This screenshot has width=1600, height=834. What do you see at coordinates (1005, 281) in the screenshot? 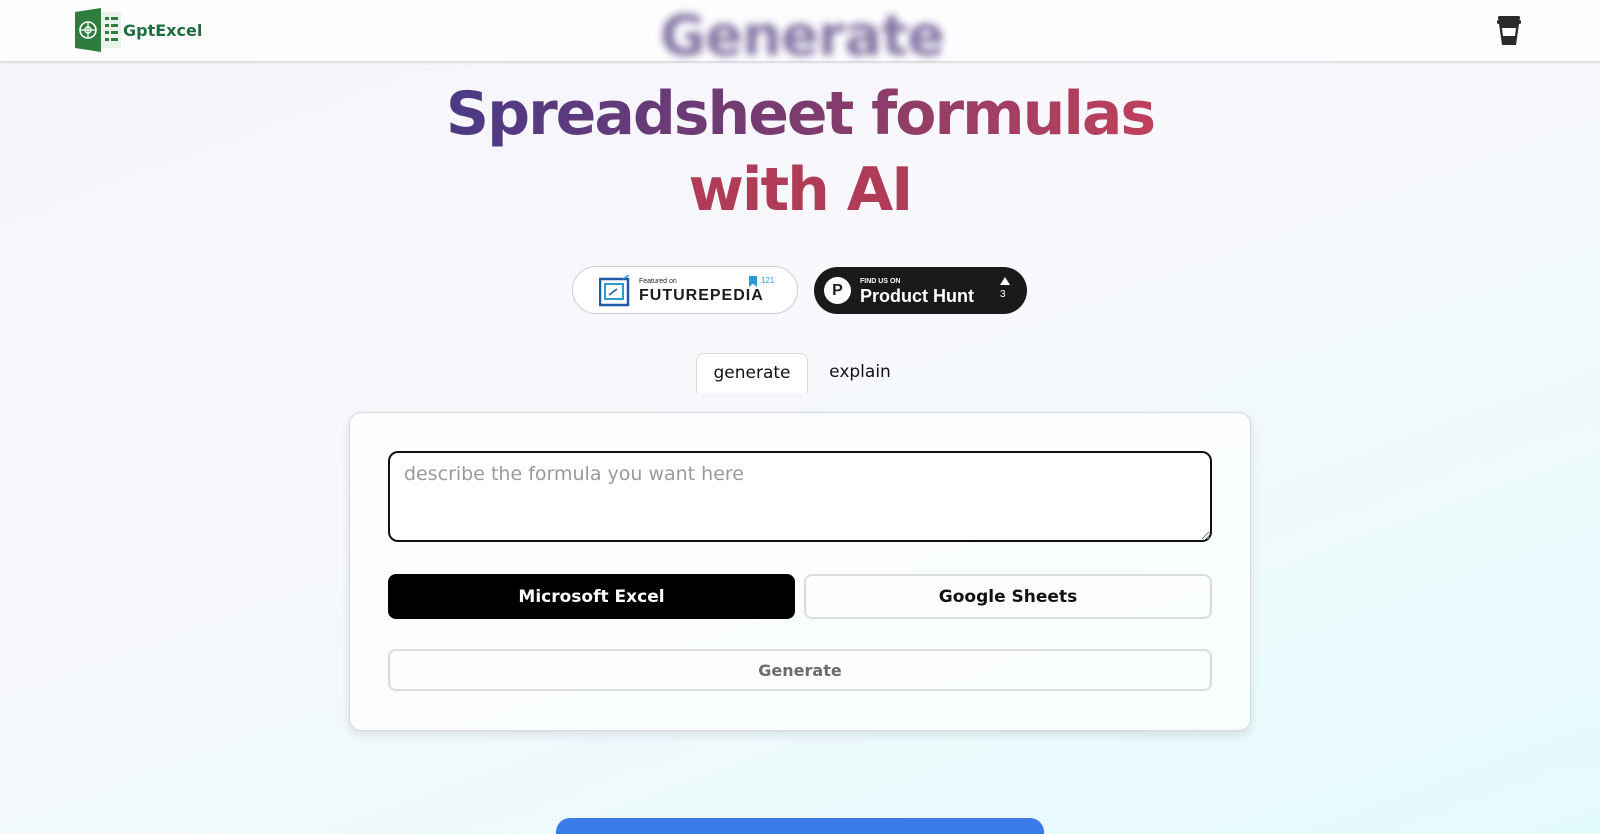
I see `upvote-arrow-icon` at bounding box center [1005, 281].